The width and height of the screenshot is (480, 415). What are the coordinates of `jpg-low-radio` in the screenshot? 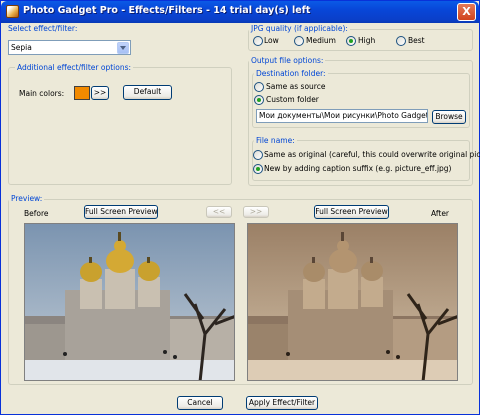 It's located at (258, 41).